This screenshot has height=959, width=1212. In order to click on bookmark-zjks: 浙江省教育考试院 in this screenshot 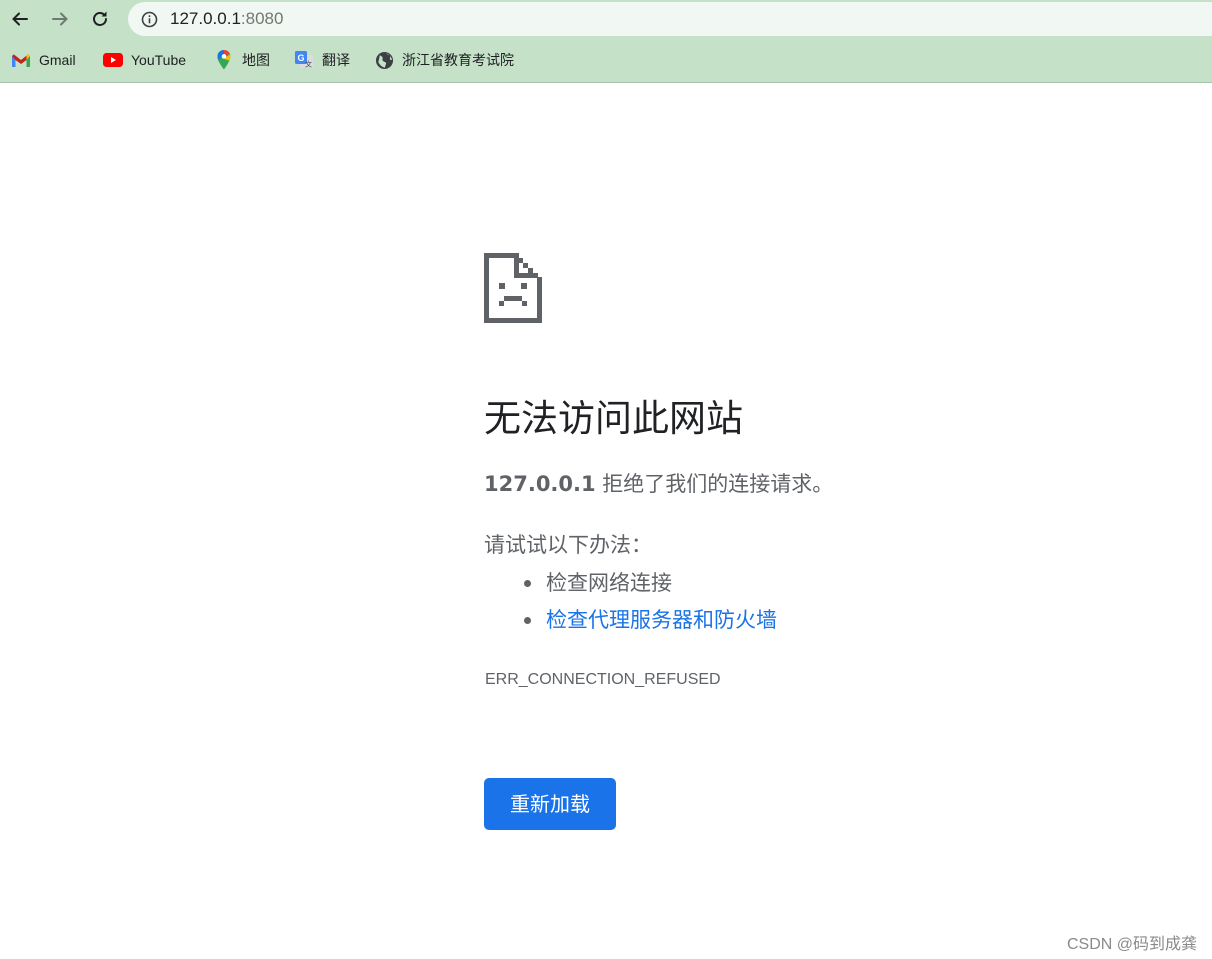, I will do `click(444, 60)`.